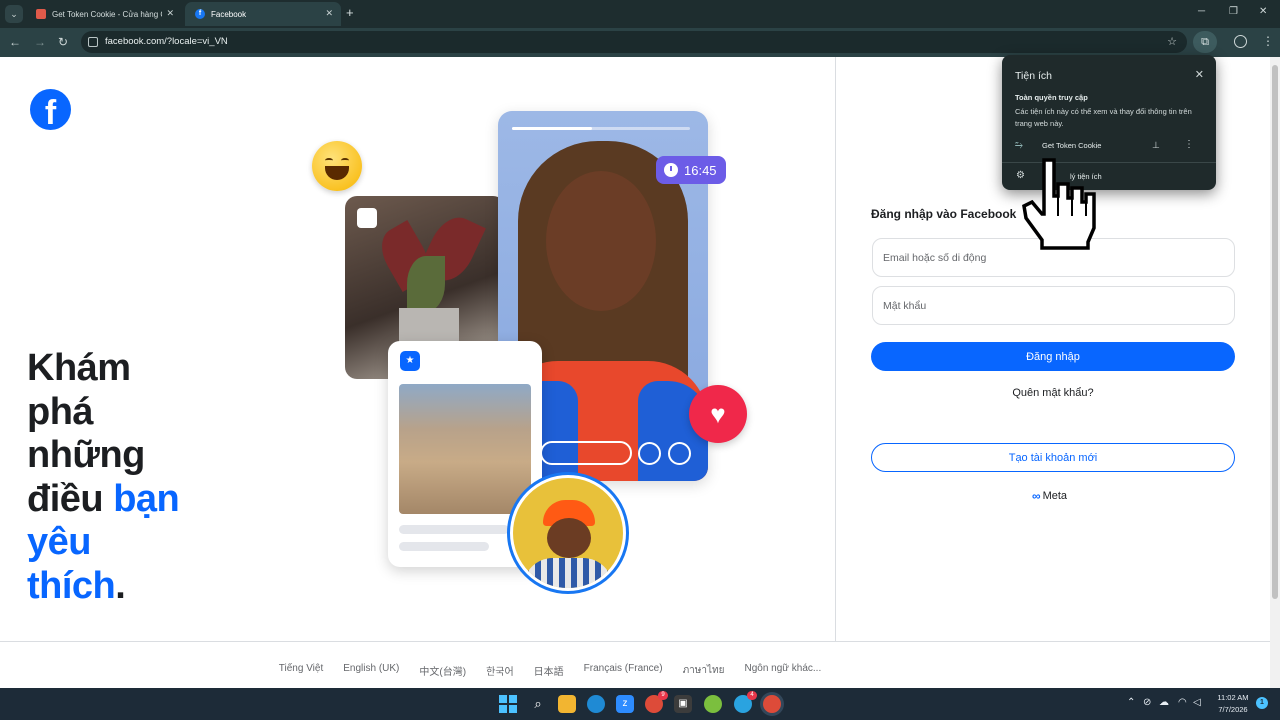  Describe the element at coordinates (350, 13) in the screenshot. I see `new-tab-icon: +` at that location.